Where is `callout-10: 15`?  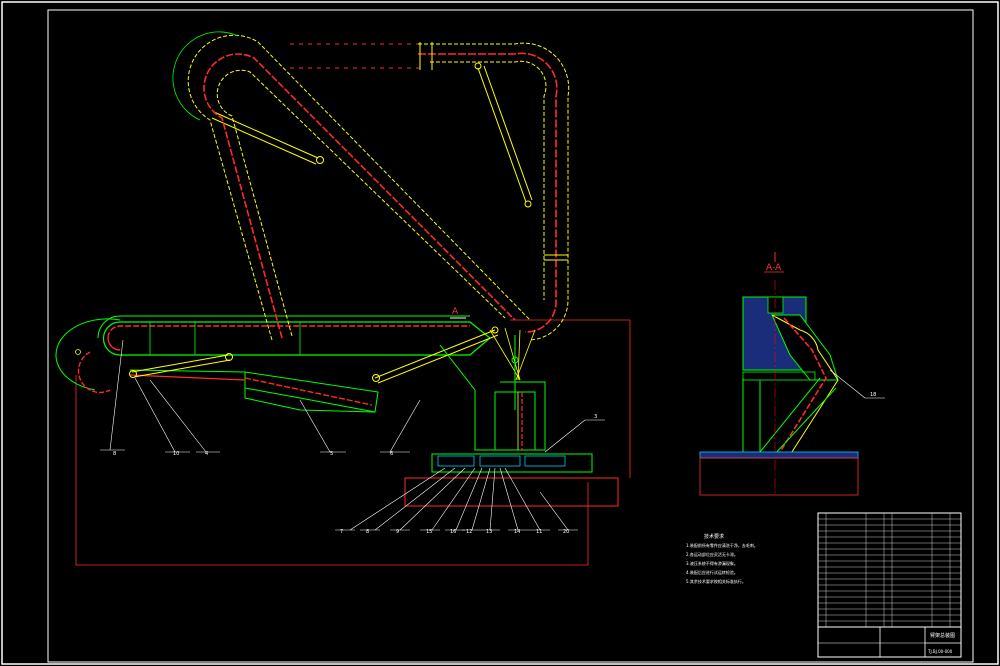 callout-10: 15 is located at coordinates (429, 532).